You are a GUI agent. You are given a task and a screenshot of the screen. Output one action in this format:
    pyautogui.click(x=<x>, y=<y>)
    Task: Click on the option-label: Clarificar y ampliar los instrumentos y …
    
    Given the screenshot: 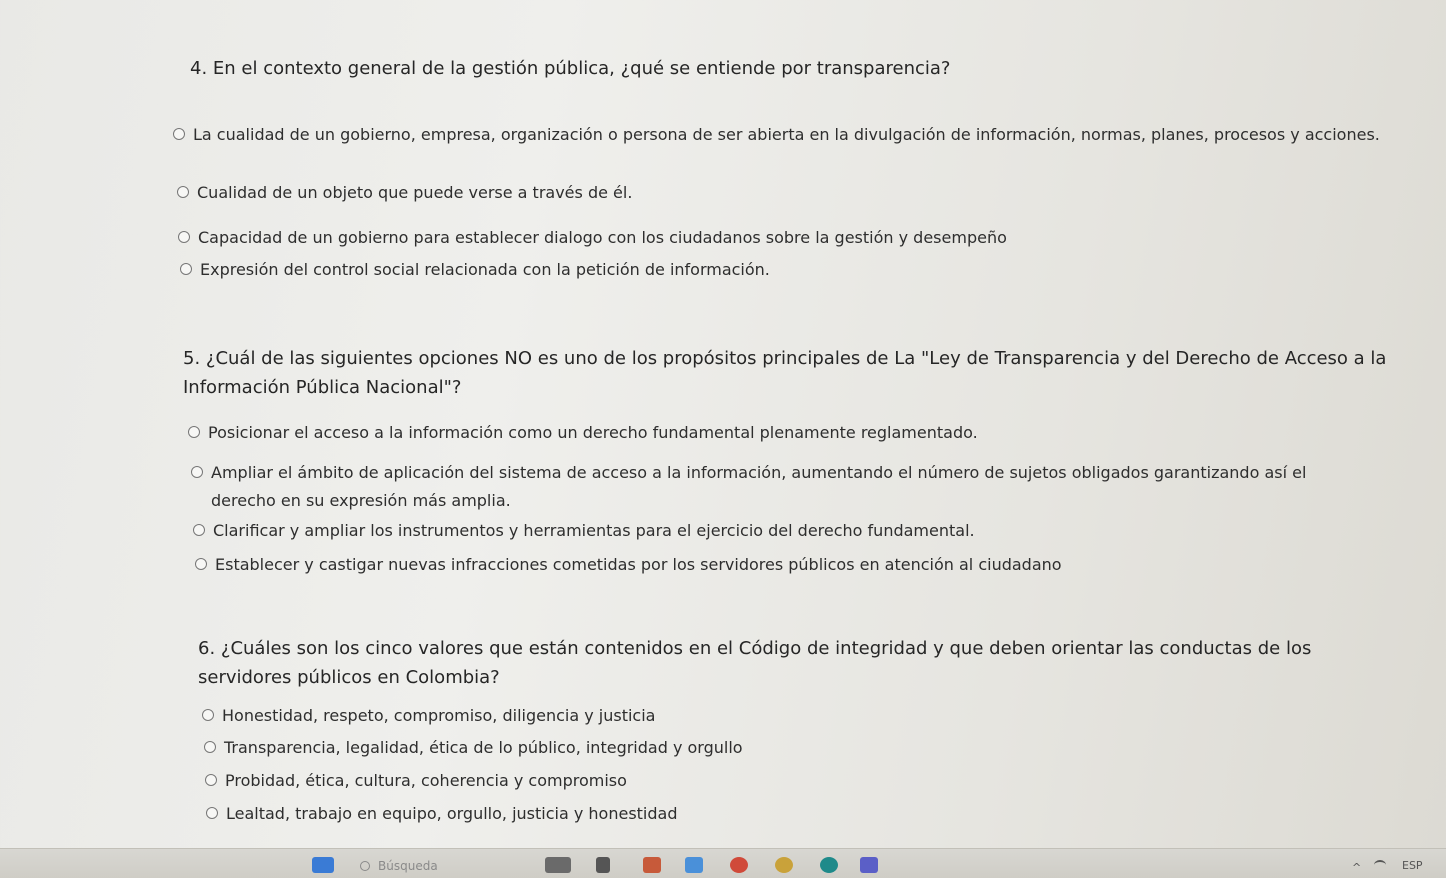 What is the action you would take?
    pyautogui.click(x=594, y=530)
    